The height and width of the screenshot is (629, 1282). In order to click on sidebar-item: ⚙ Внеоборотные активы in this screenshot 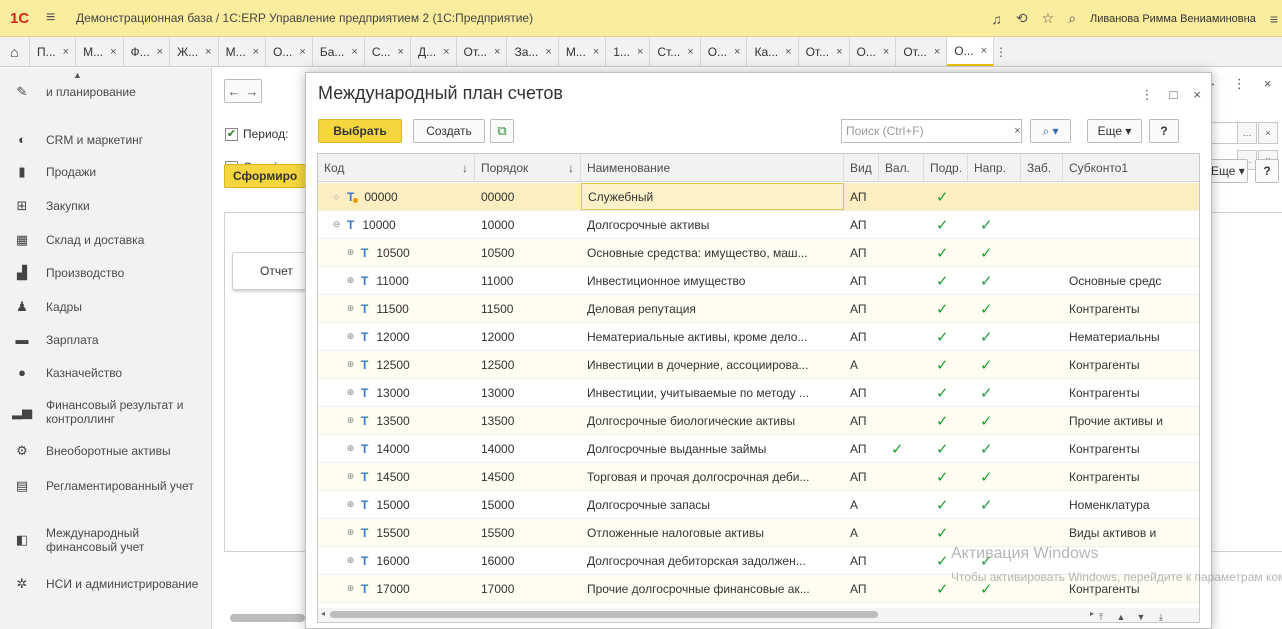, I will do `click(106, 451)`.